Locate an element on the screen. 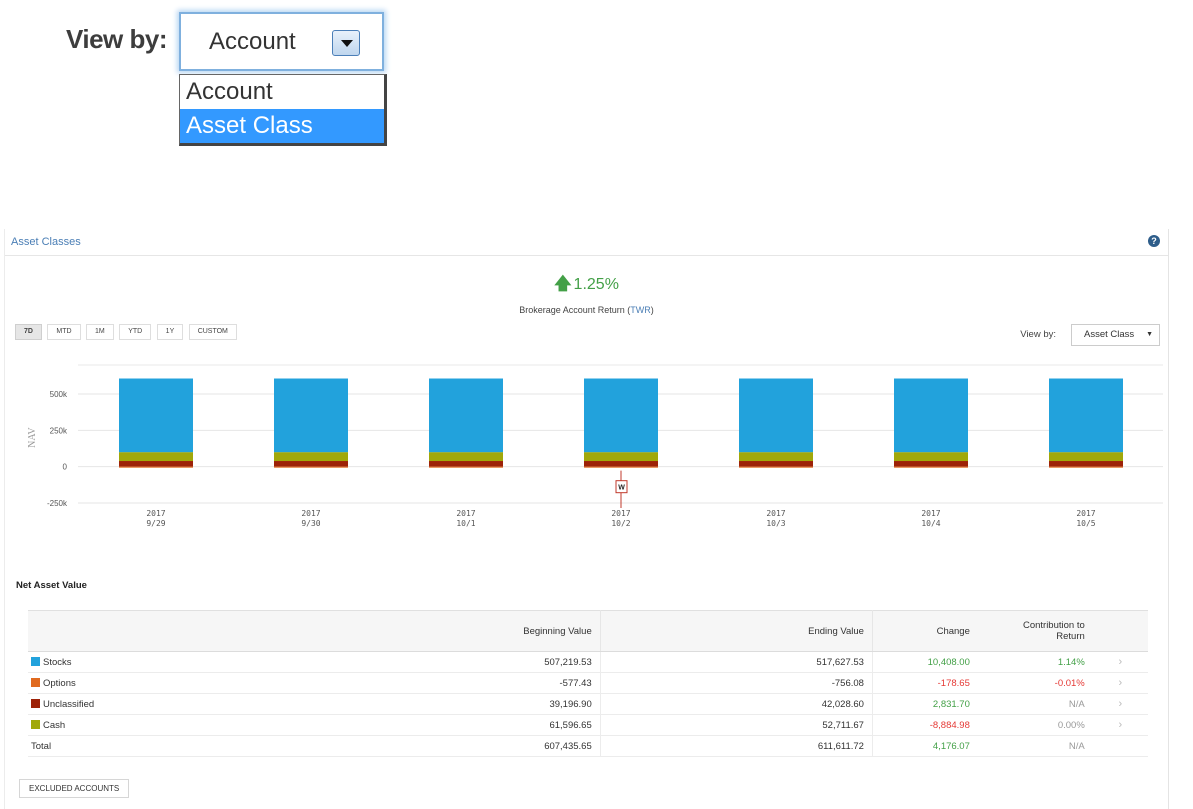 This screenshot has width=1193, height=809. zoom-select-value: Account is located at coordinates (252, 41).